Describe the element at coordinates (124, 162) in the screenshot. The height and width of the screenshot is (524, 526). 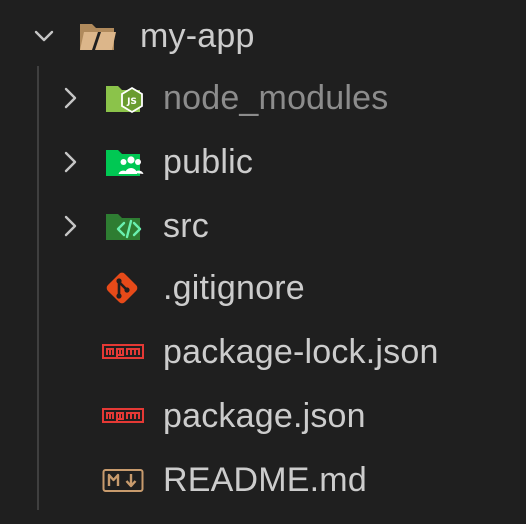
I see `folder-public-icon` at that location.